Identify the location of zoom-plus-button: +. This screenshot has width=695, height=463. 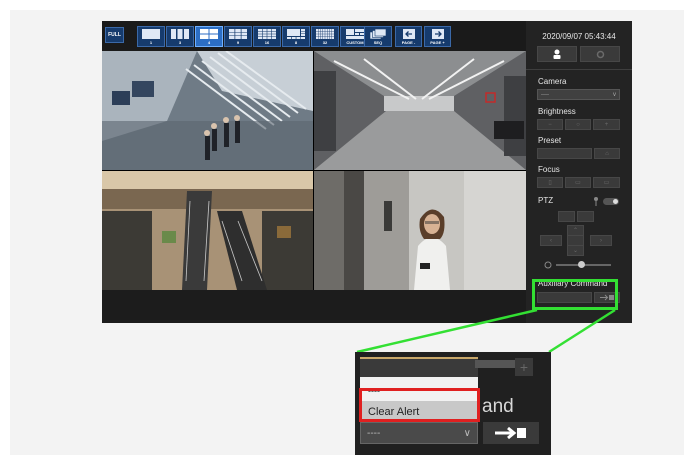
(524, 367).